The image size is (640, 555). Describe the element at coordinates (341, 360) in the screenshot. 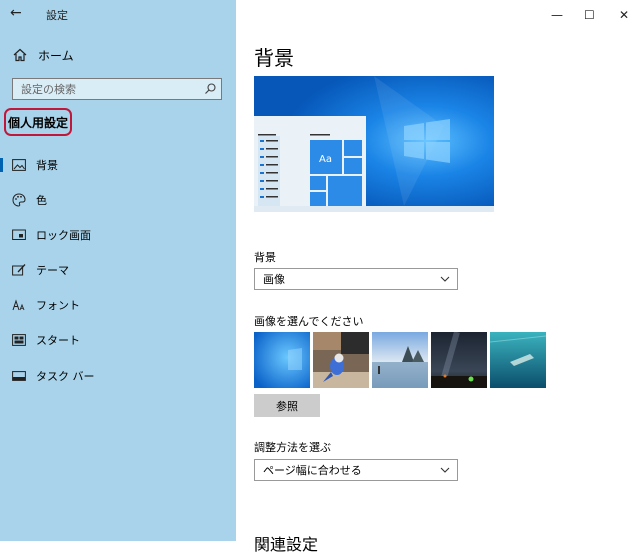

I see `thumbnail-parrot` at that location.